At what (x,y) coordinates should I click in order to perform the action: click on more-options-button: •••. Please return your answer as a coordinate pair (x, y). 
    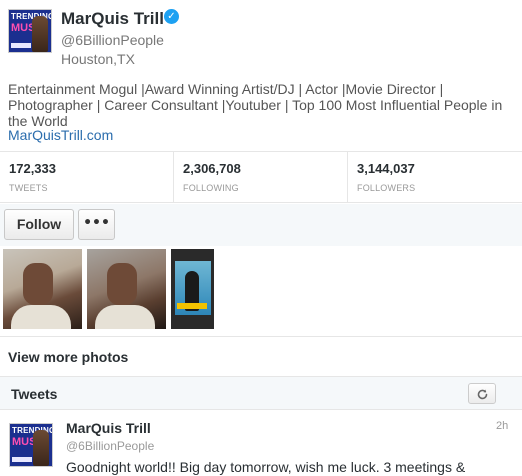
    Looking at the image, I should click on (96, 224).